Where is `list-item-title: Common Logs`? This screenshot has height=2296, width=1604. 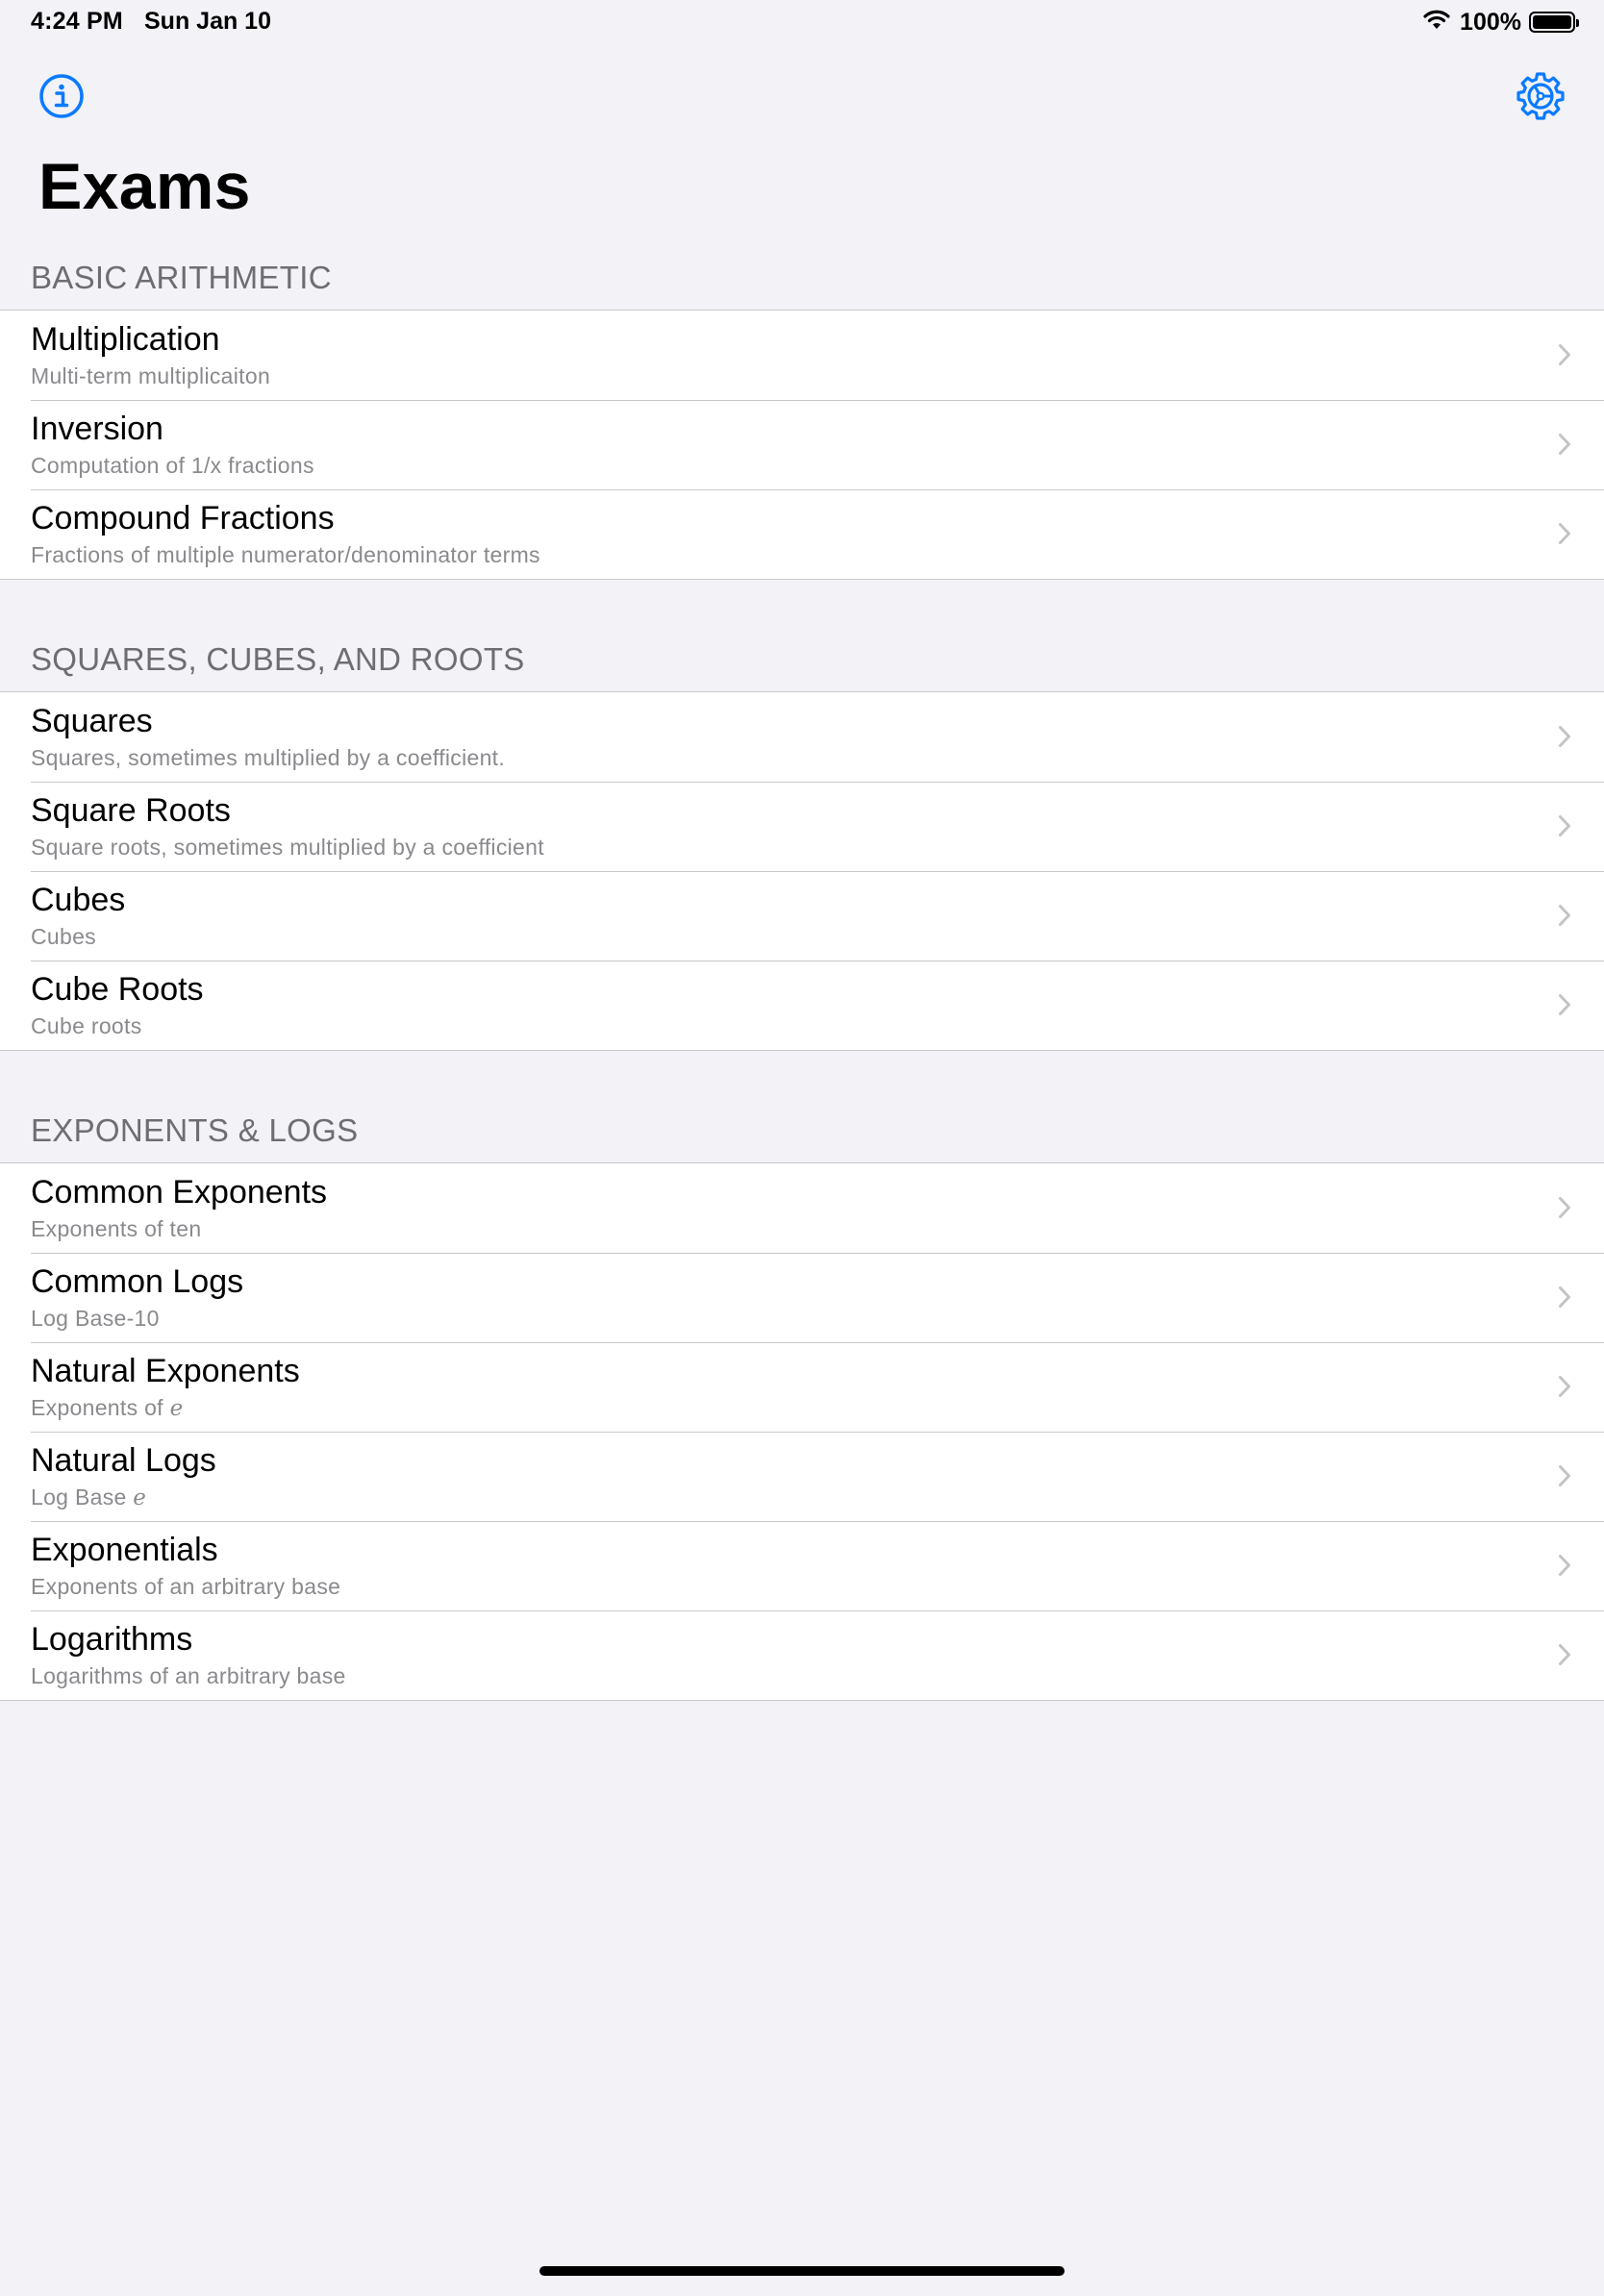
list-item-title: Common Logs is located at coordinates (137, 1281).